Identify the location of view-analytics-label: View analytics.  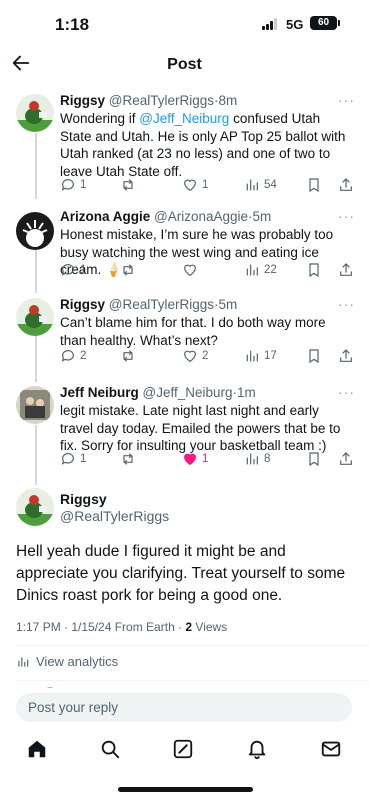
(77, 661).